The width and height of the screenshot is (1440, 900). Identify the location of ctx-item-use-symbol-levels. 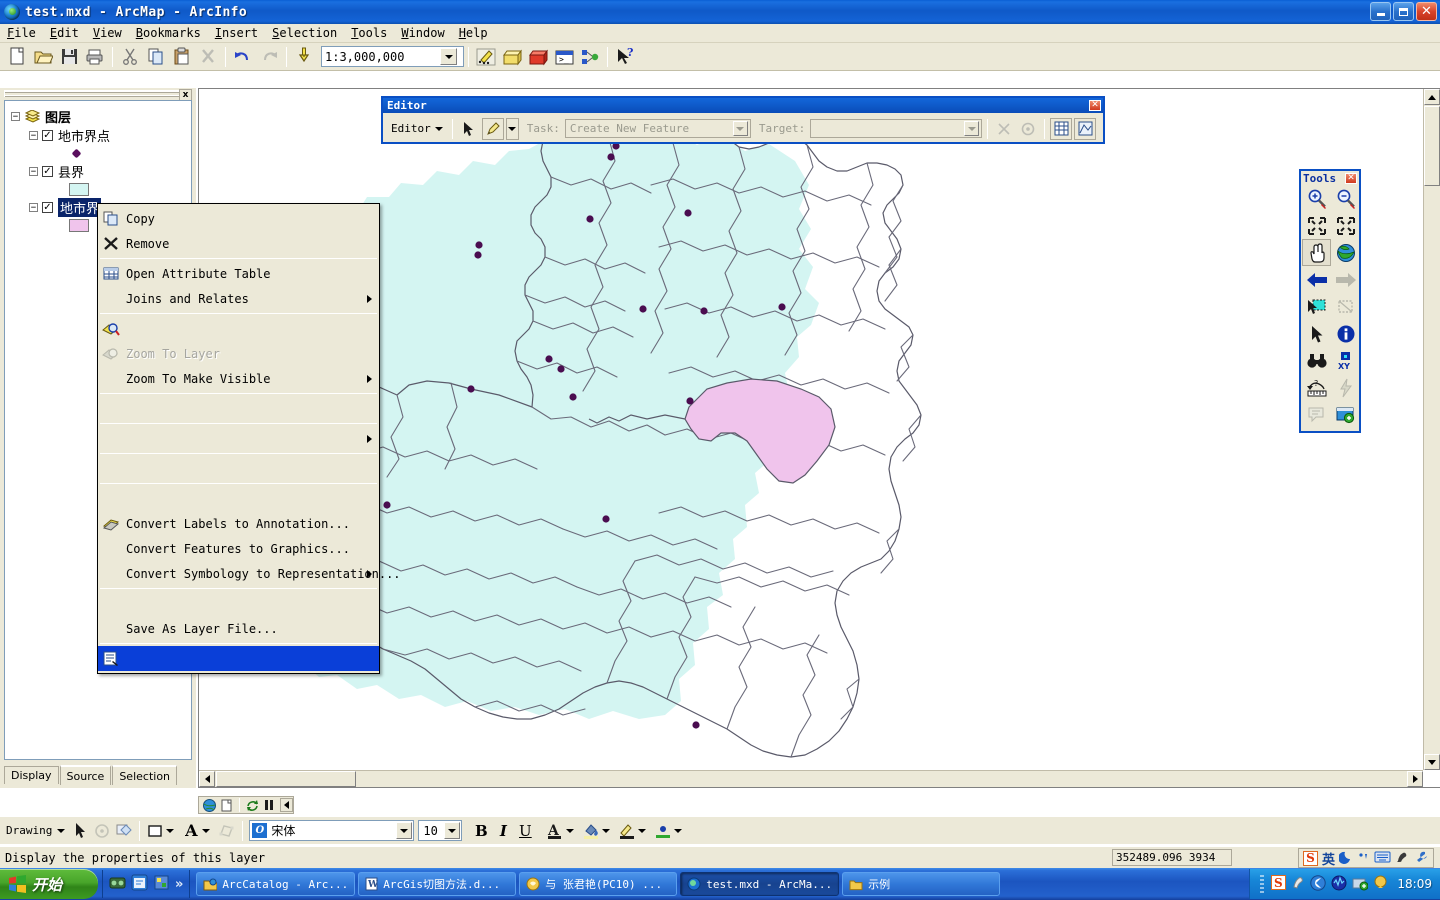
(238, 408).